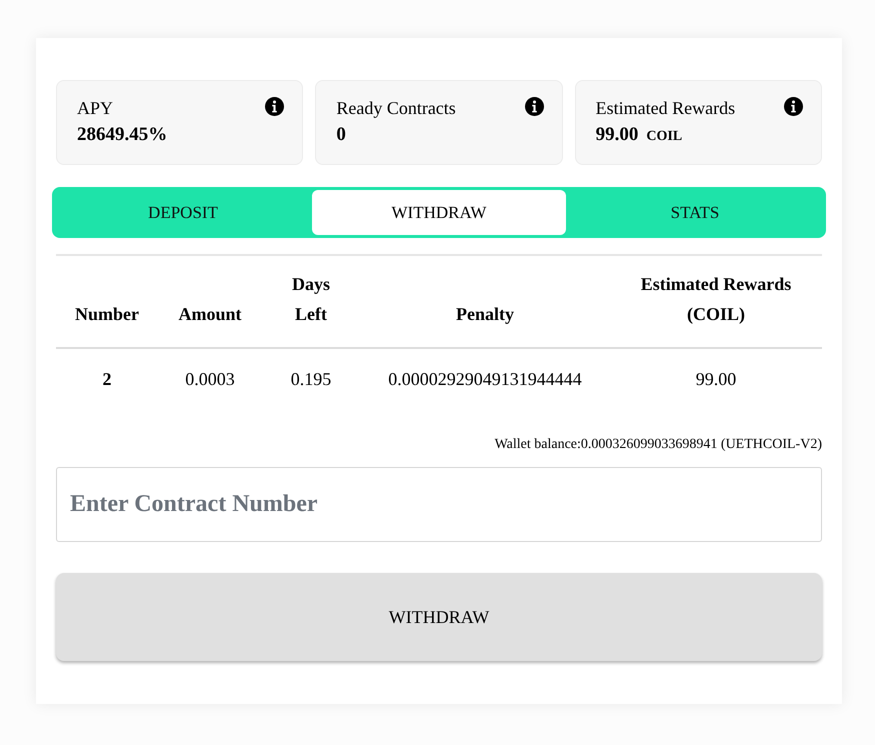  Describe the element at coordinates (716, 299) in the screenshot. I see `column-header: Estimated Rewards (COIL)` at that location.